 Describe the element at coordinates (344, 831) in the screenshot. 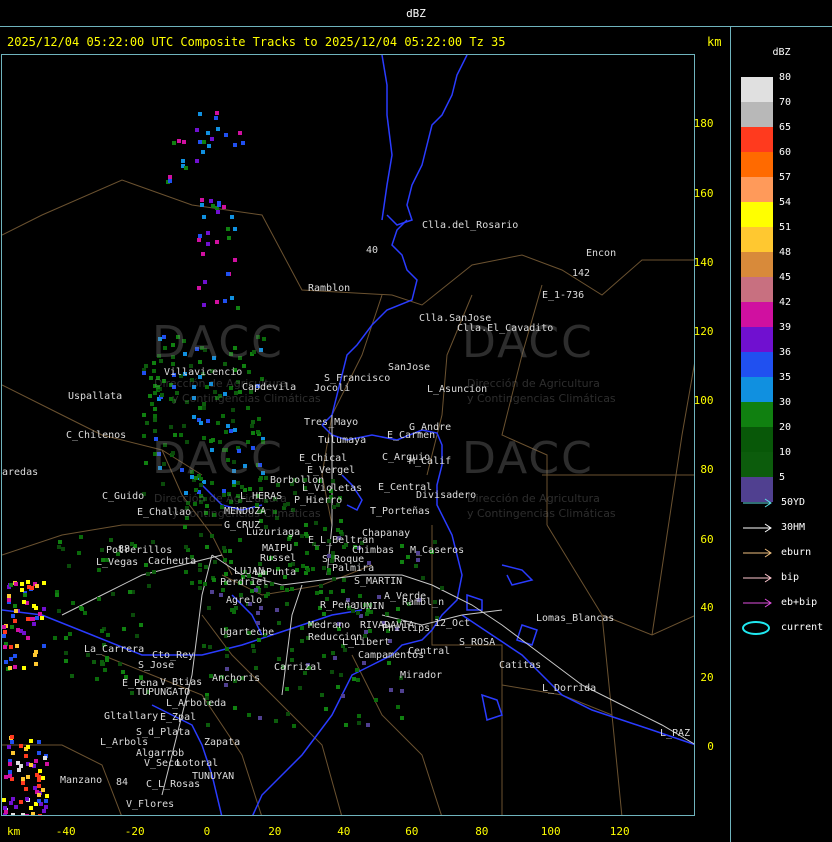

I see `x-tick-label: 40` at that location.